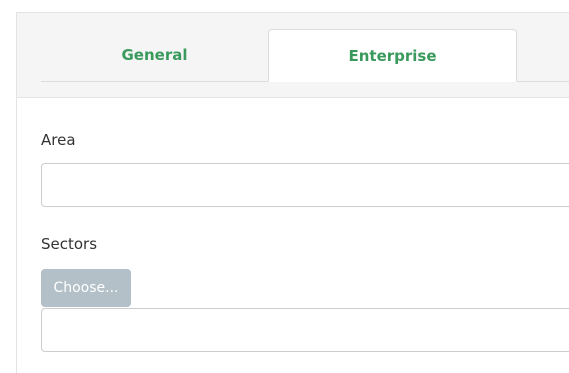  I want to click on sectors-input, so click(305, 330).